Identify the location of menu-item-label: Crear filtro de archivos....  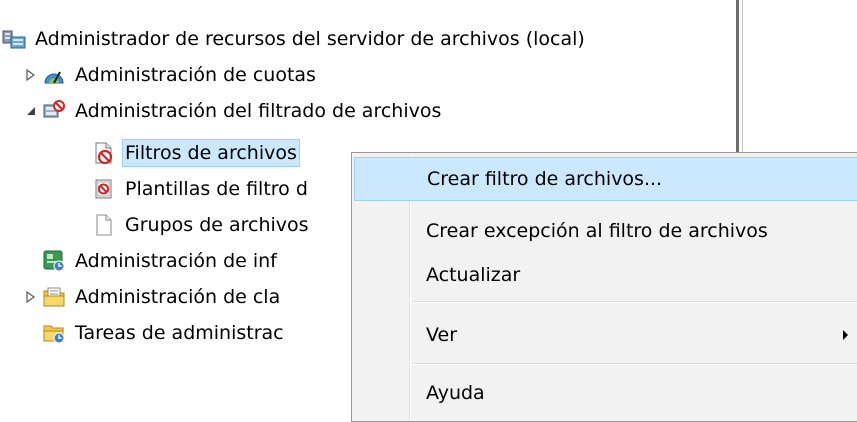
(545, 179).